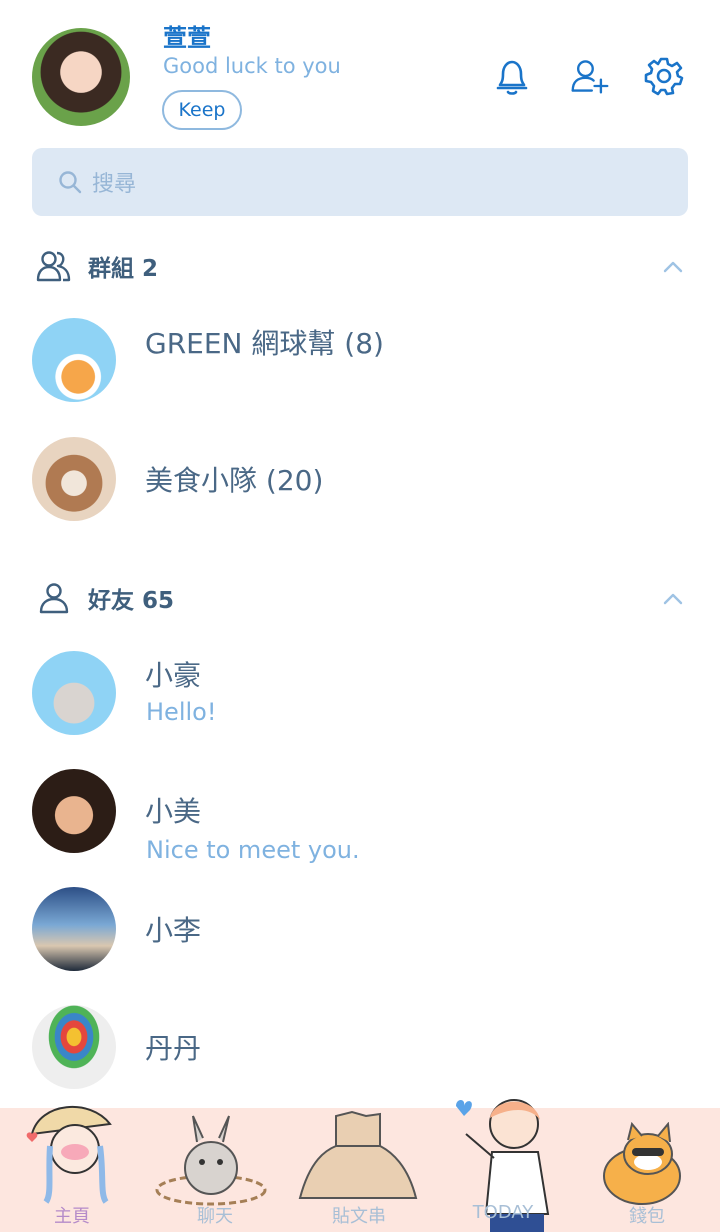  What do you see at coordinates (181, 712) in the screenshot?
I see `friend-status-message: Hello!` at bounding box center [181, 712].